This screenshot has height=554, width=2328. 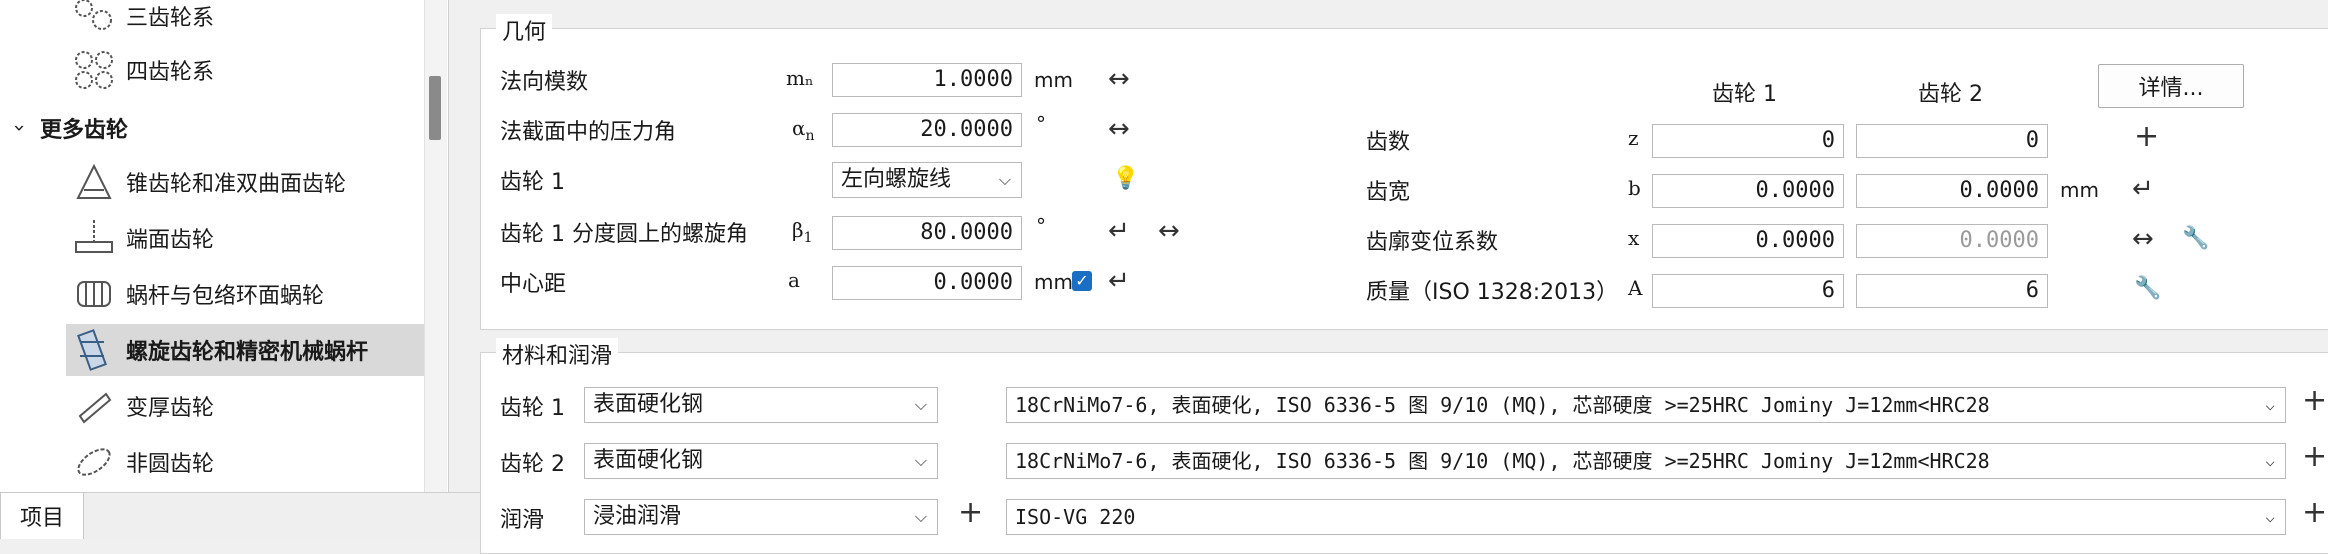 What do you see at coordinates (1748, 141) in the screenshot?
I see `gear1-teeth-input: 0` at bounding box center [1748, 141].